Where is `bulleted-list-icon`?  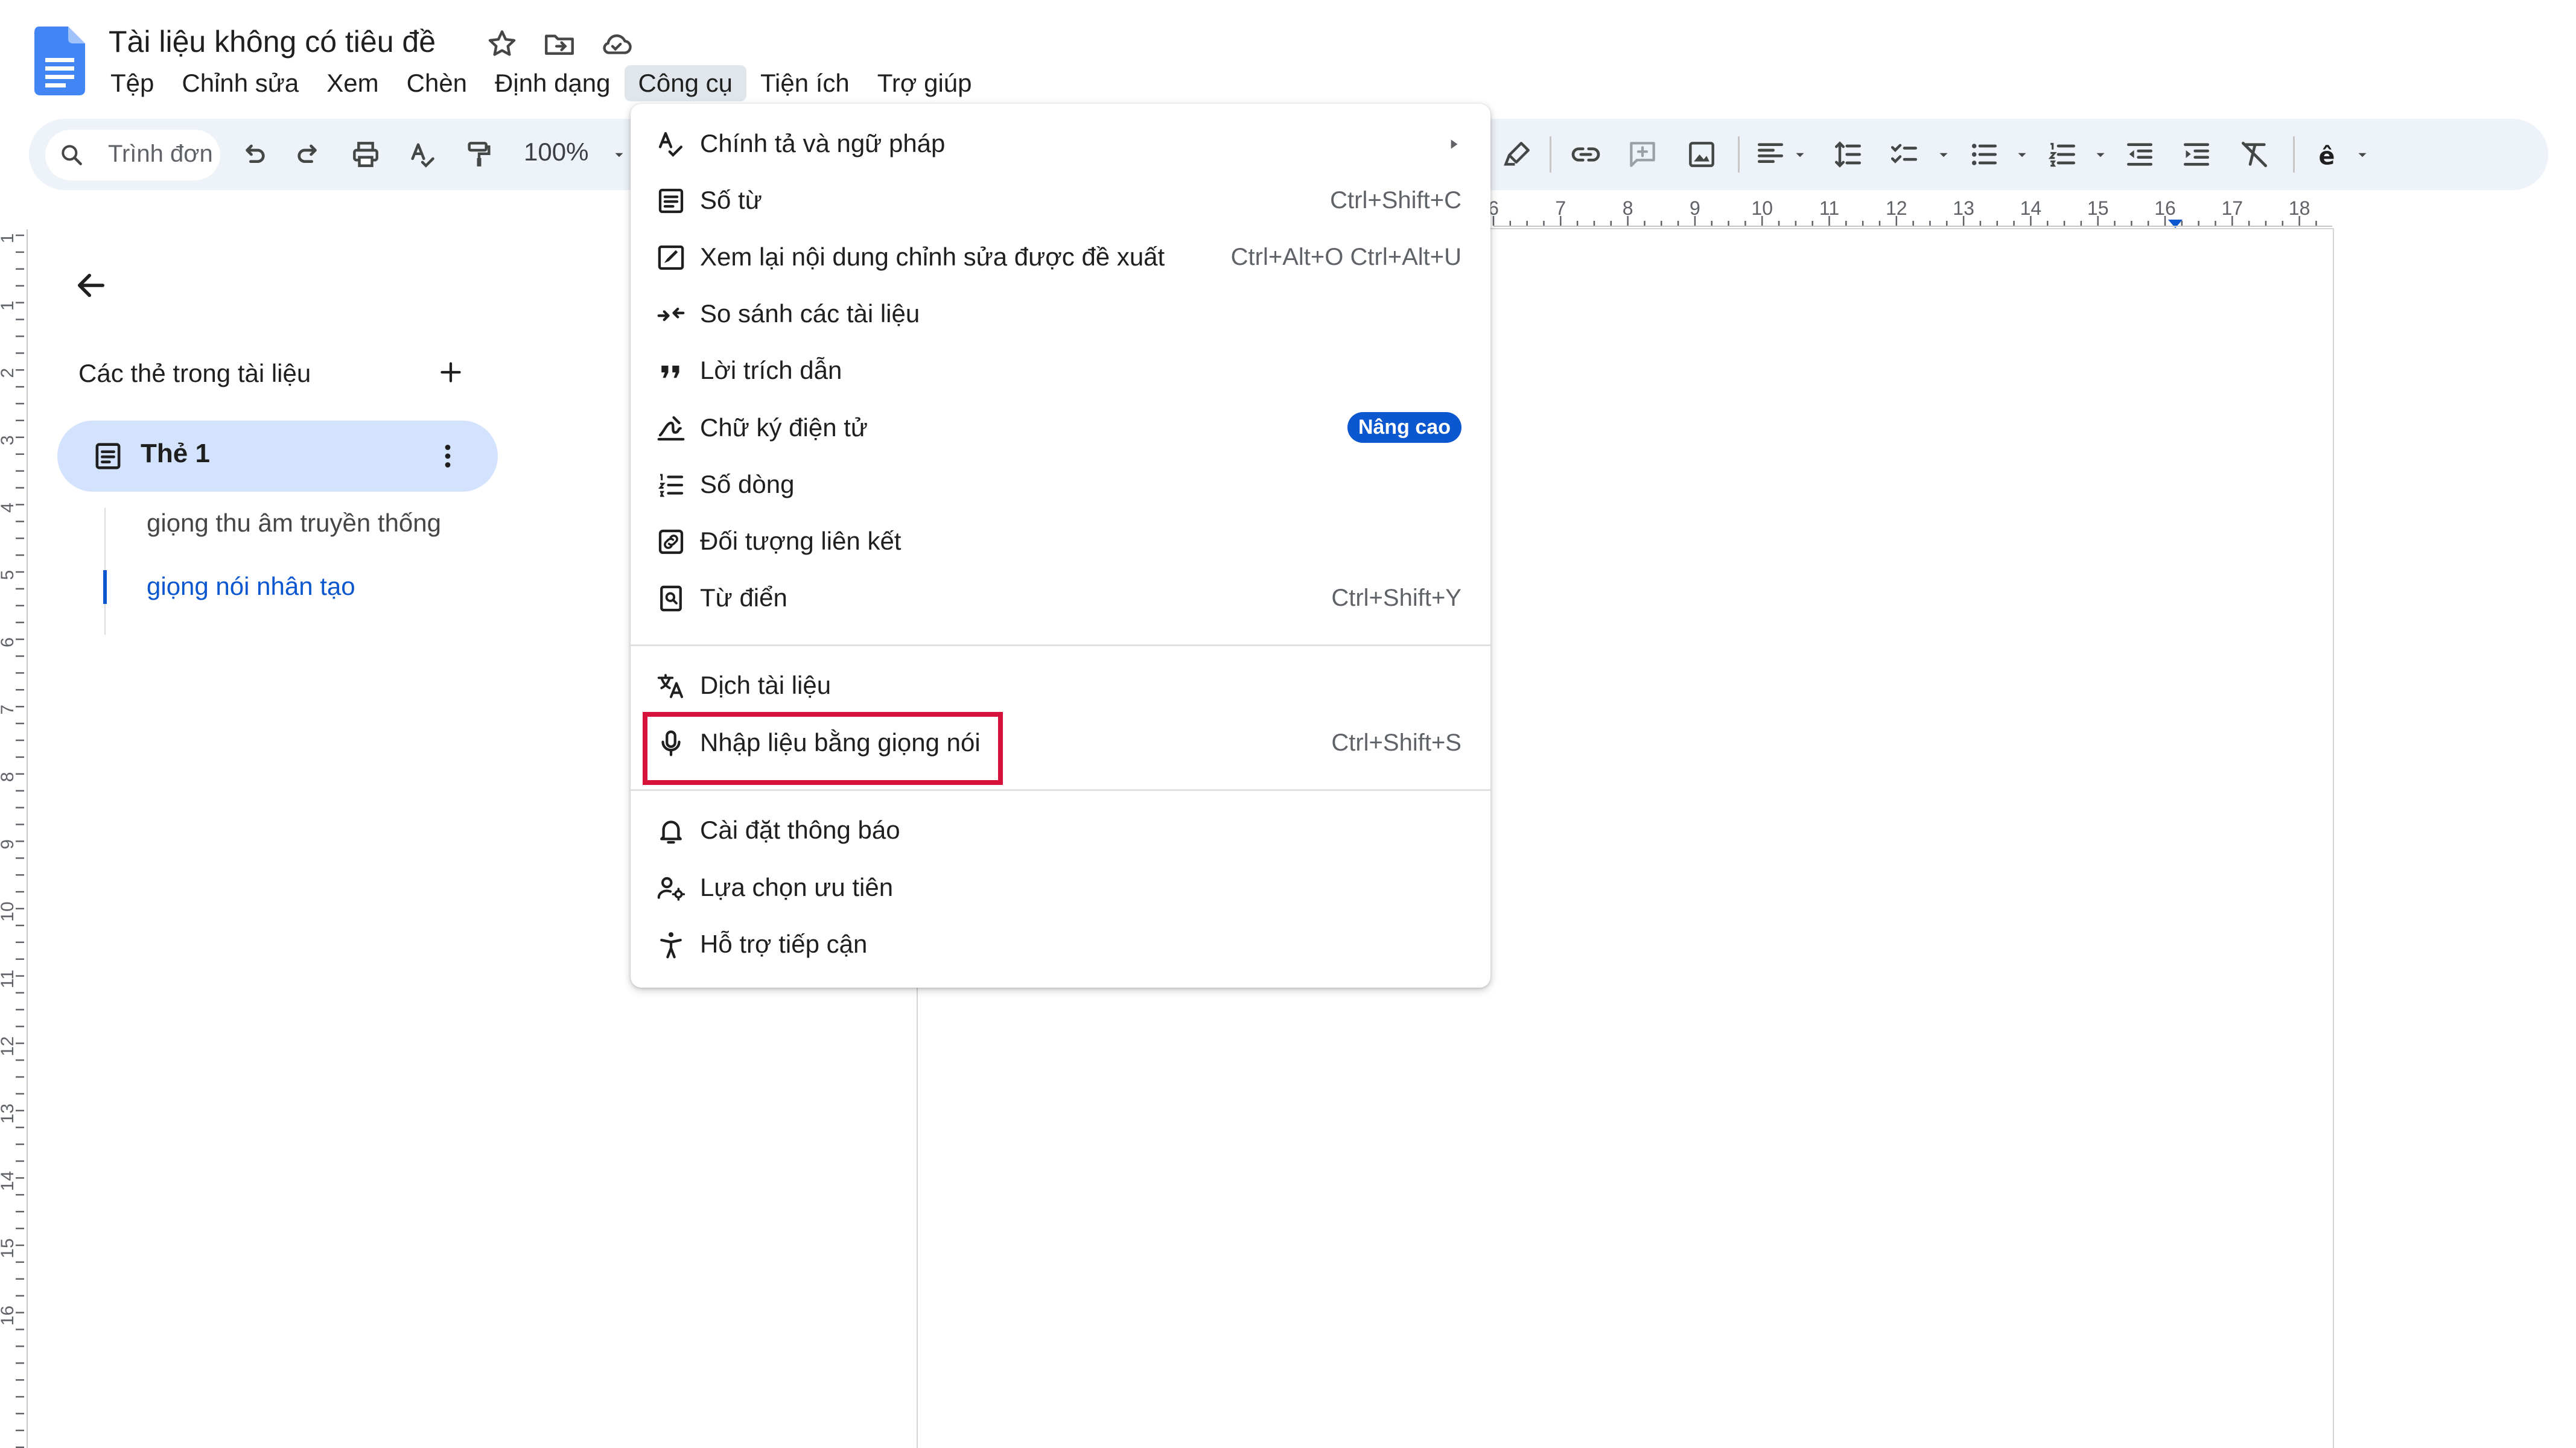
bulleted-list-icon is located at coordinates (1984, 154).